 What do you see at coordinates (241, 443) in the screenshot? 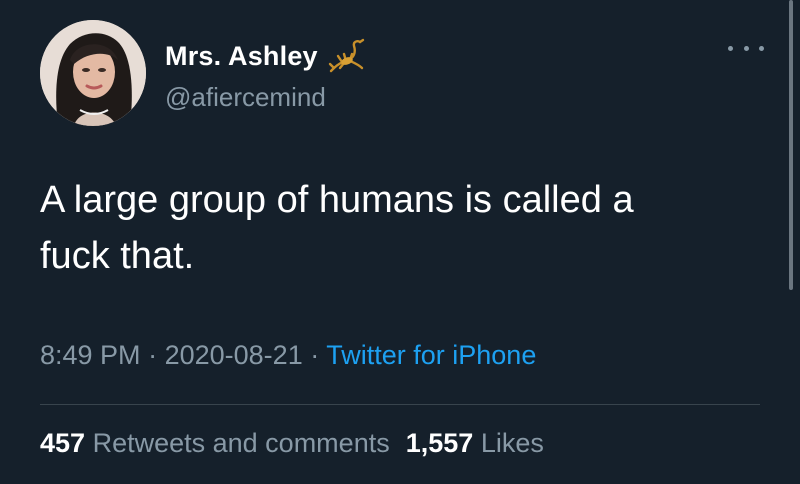
I see `retweets-label: Retweets and comments` at bounding box center [241, 443].